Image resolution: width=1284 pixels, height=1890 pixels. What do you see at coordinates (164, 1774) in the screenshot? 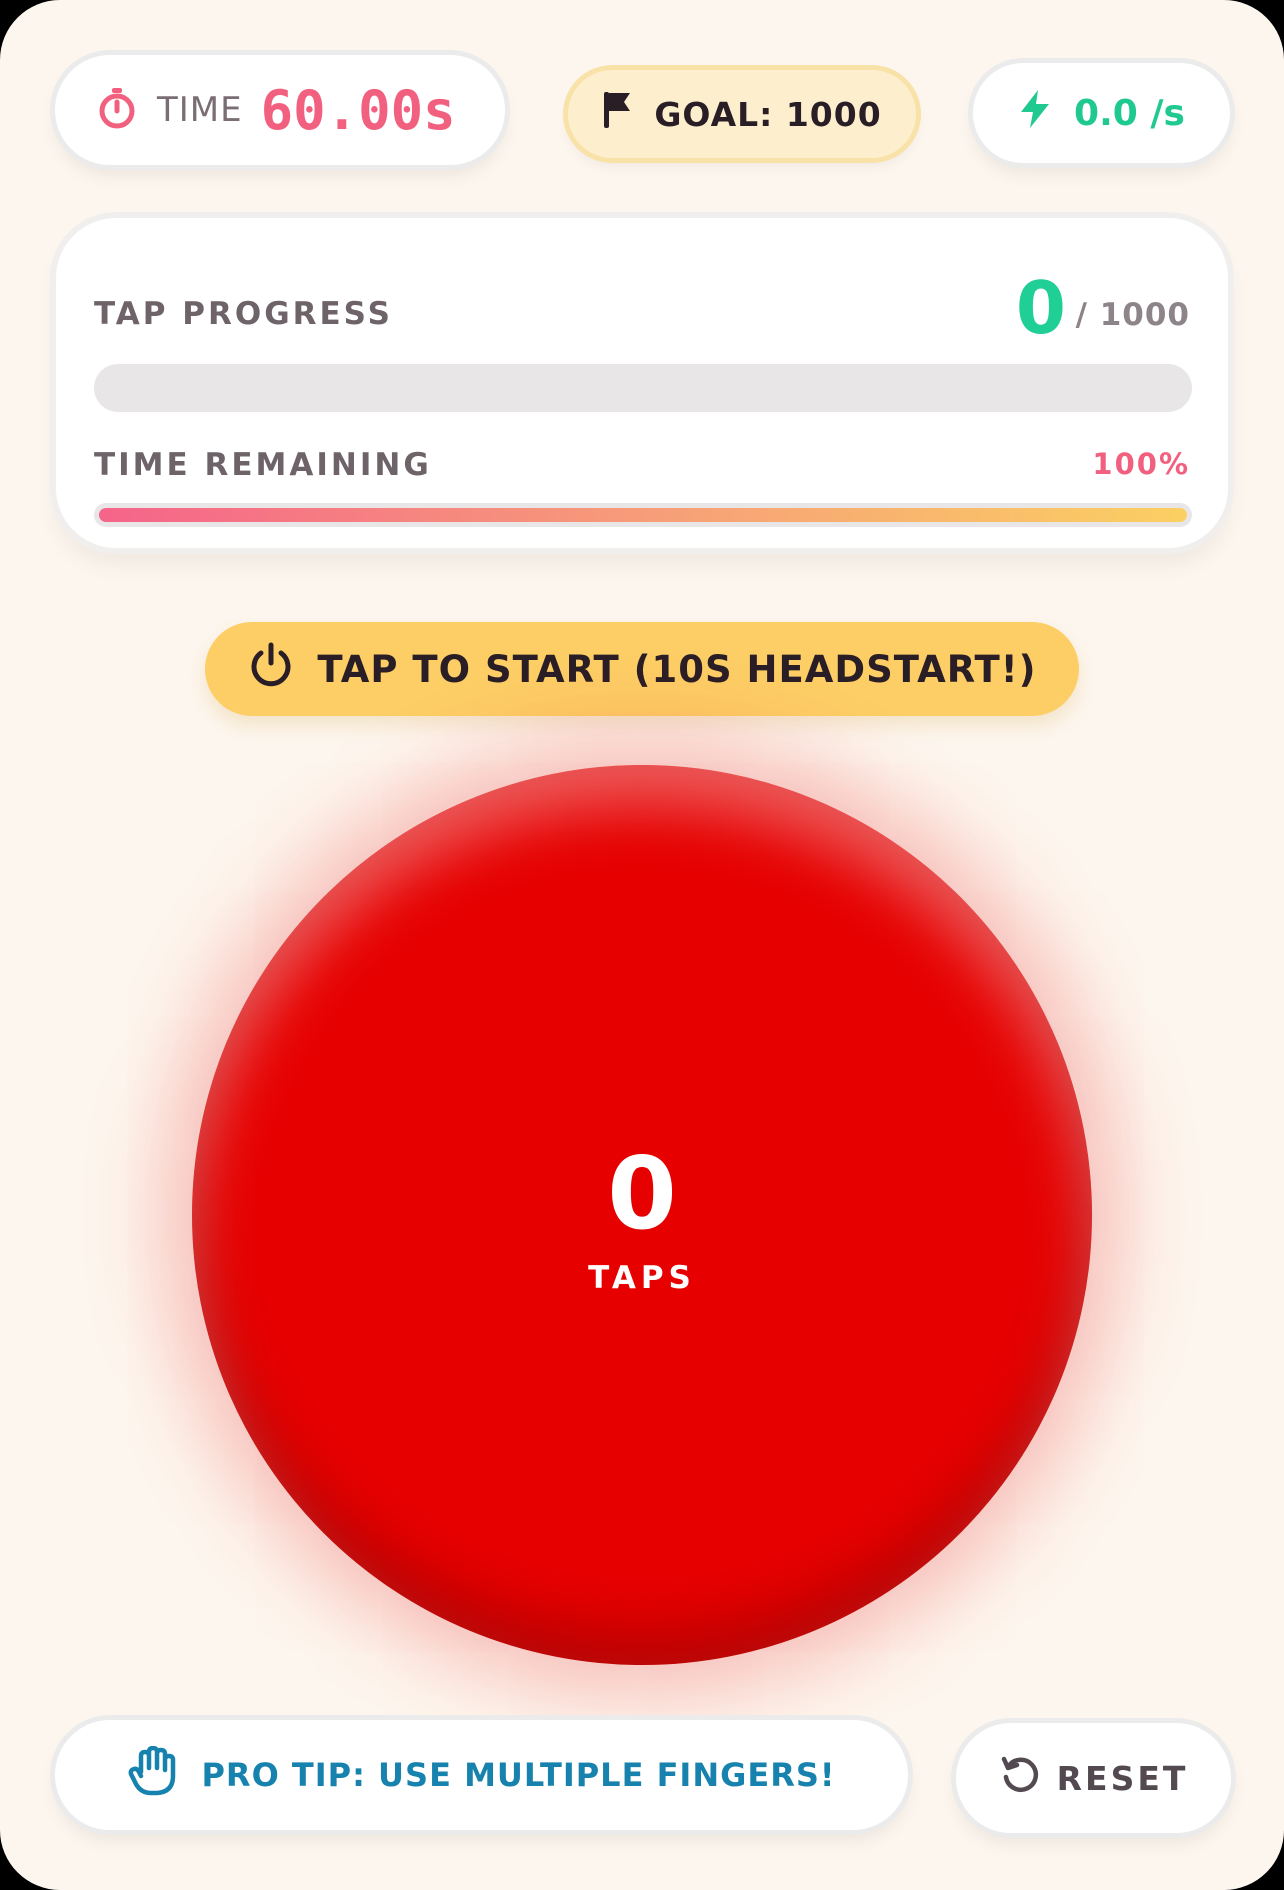
I see `hand-icon` at bounding box center [164, 1774].